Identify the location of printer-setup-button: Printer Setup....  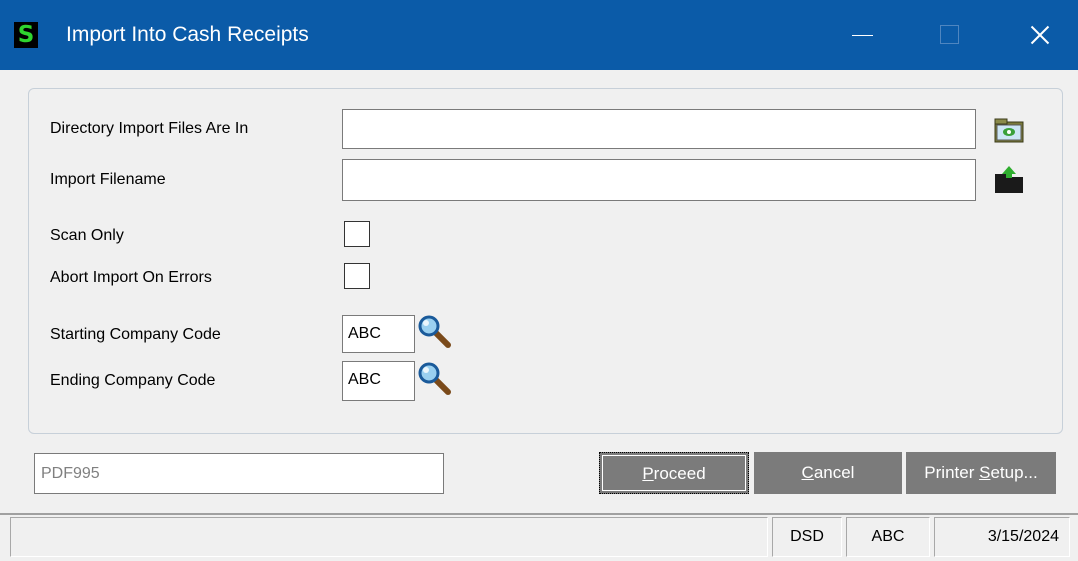
(981, 473).